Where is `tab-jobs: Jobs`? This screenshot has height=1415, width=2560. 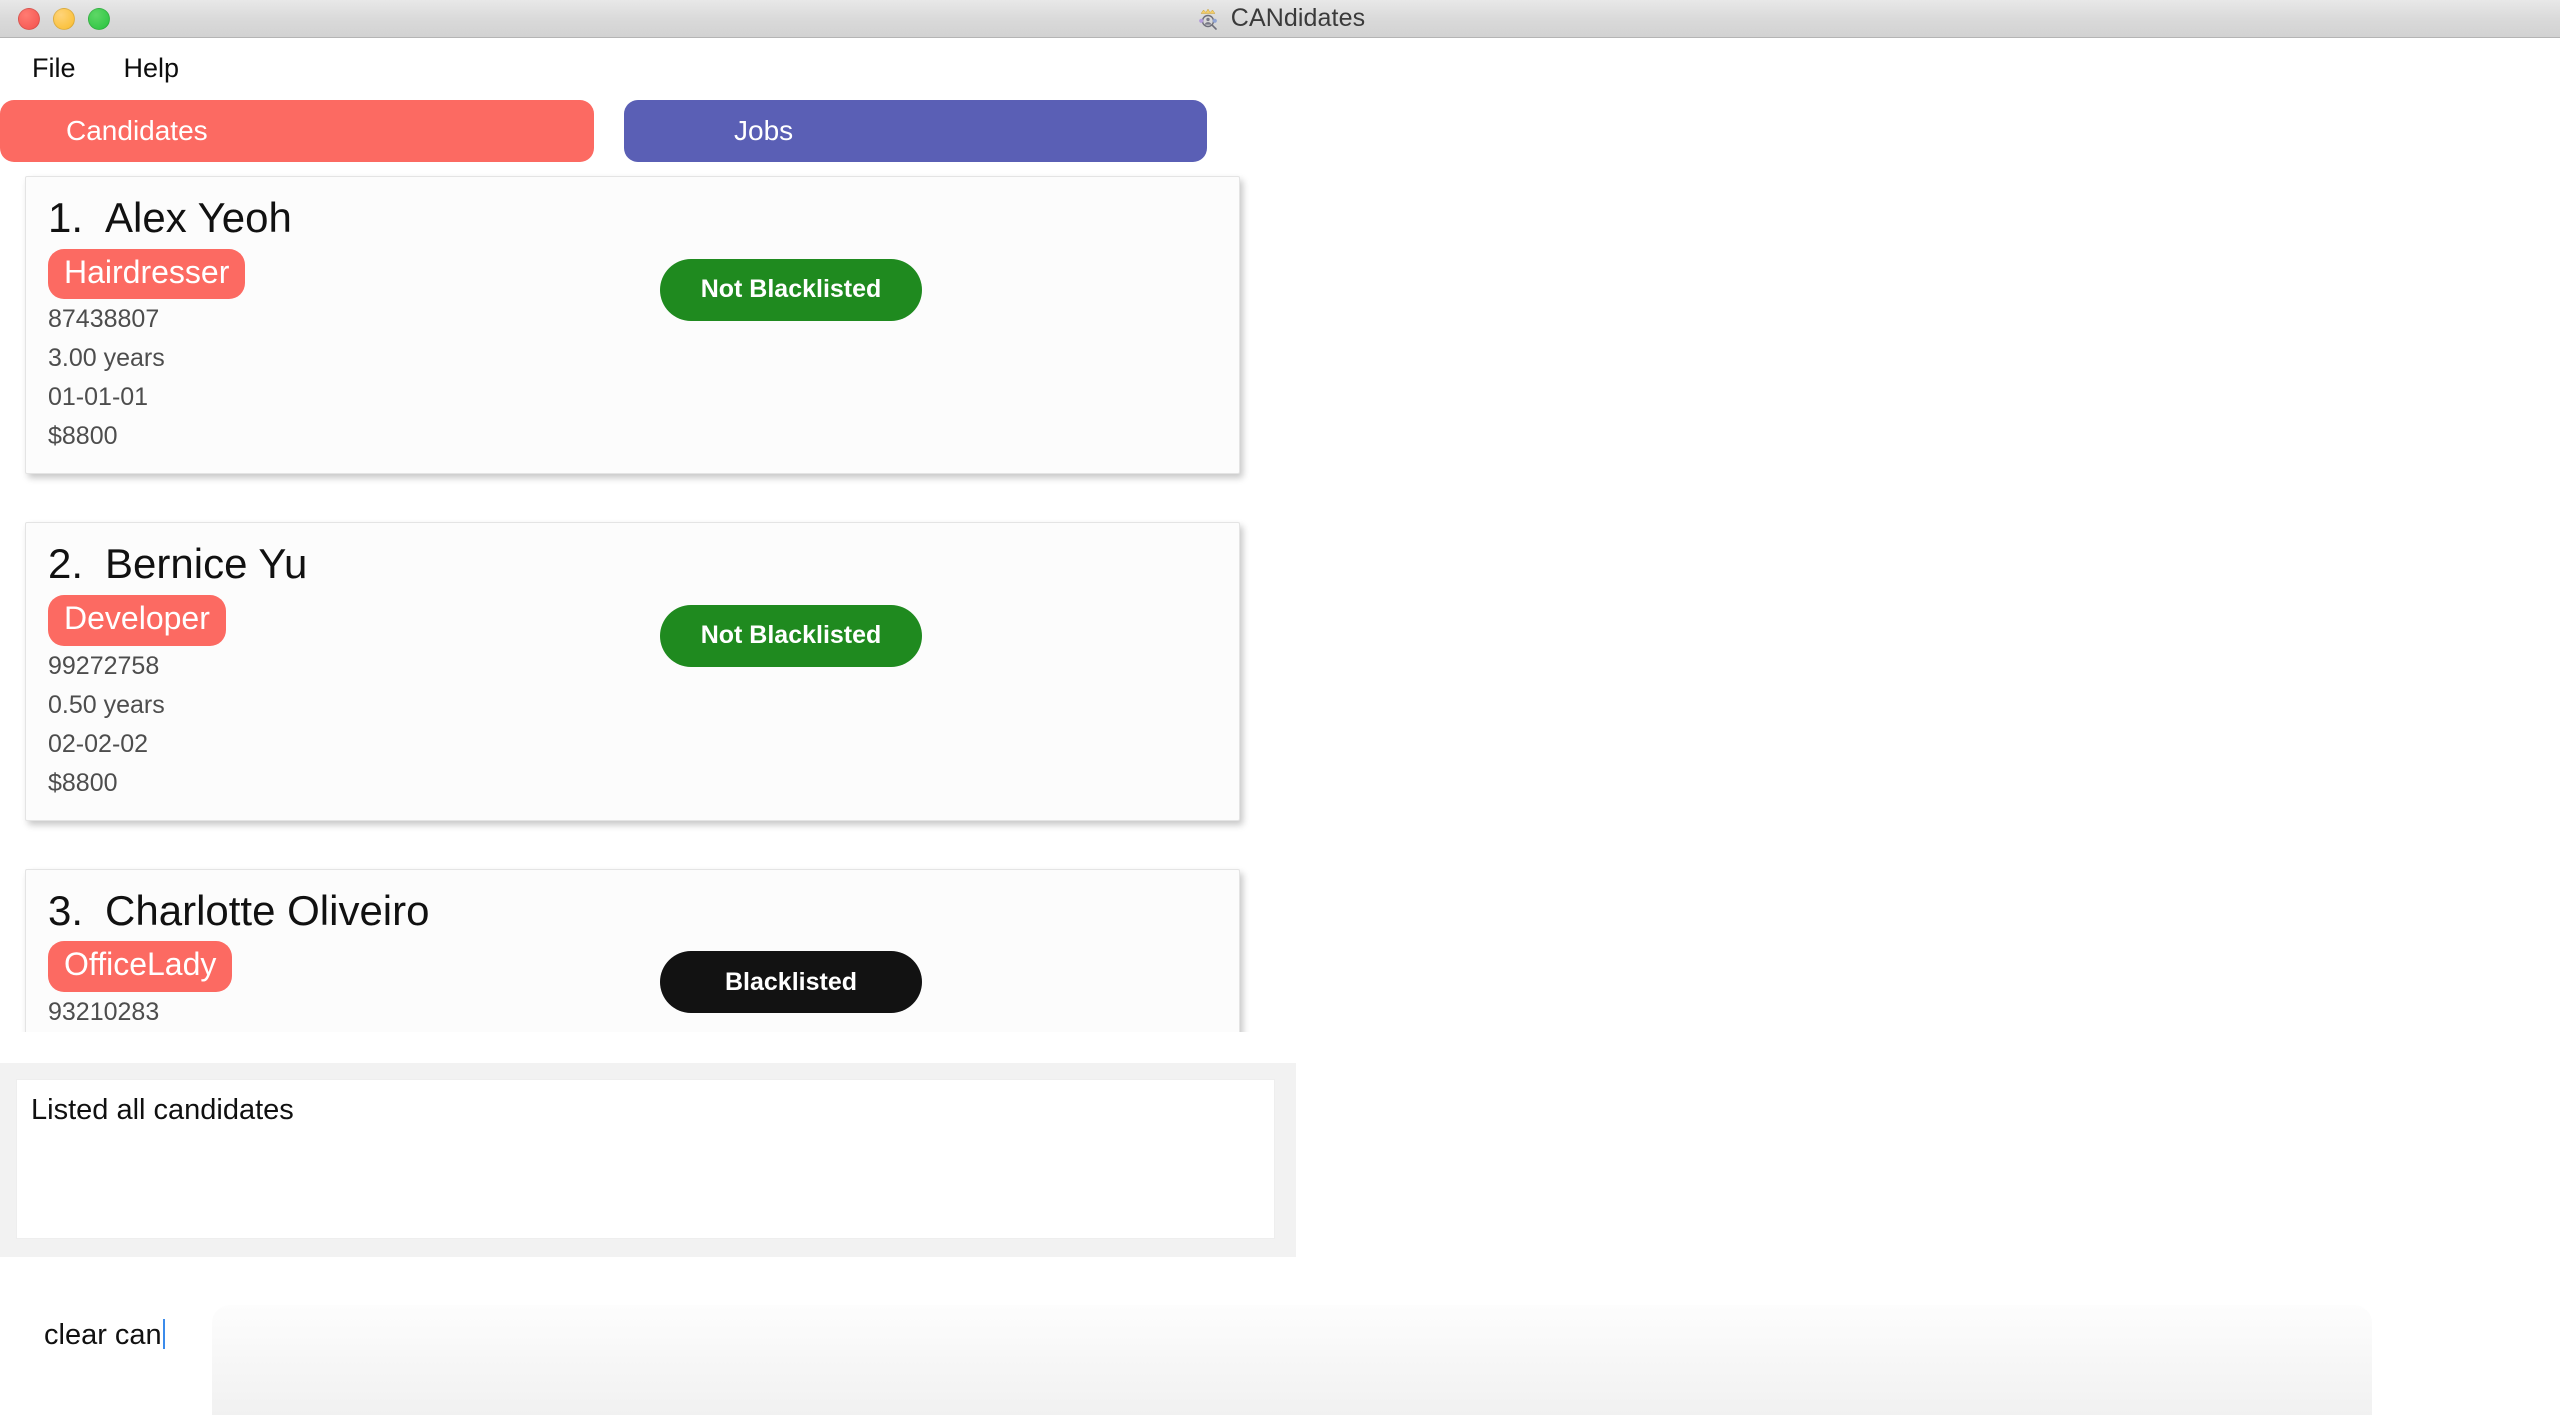
tab-jobs: Jobs is located at coordinates (915, 131).